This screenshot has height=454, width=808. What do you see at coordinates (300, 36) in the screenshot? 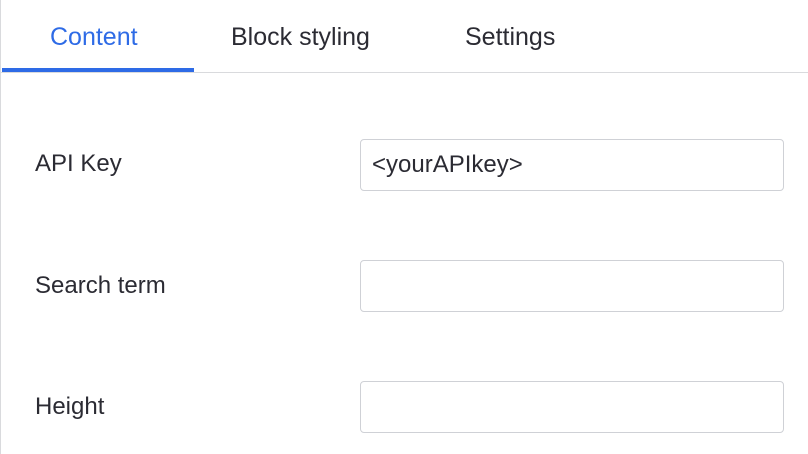
I see `tab-block-styling: Block styling` at bounding box center [300, 36].